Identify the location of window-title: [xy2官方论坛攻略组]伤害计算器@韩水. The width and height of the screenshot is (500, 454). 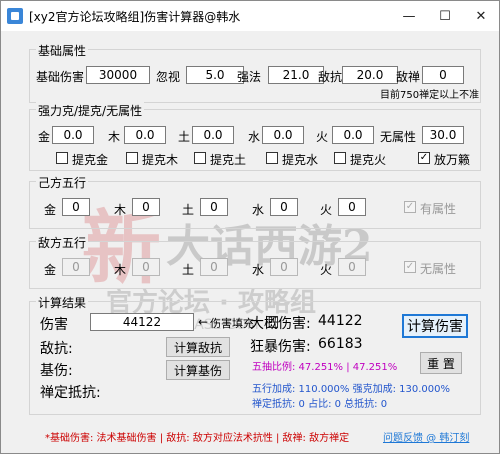
(135, 17).